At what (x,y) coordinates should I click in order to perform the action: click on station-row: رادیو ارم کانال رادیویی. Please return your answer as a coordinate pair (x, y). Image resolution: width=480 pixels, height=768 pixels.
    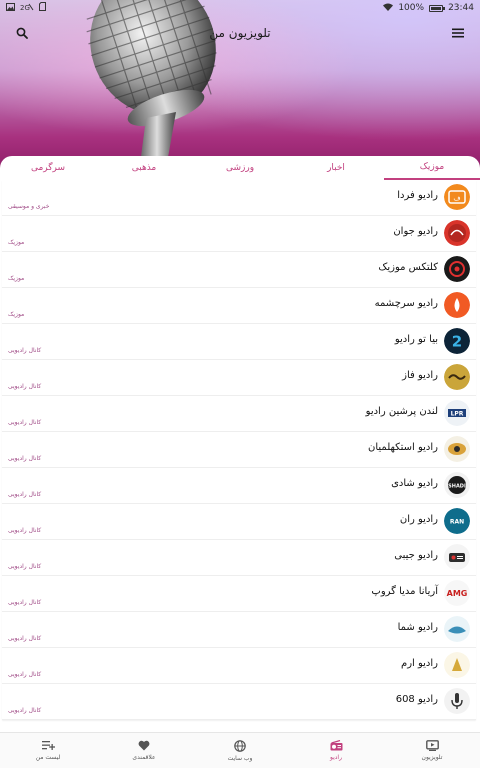
    Looking at the image, I should click on (239, 666).